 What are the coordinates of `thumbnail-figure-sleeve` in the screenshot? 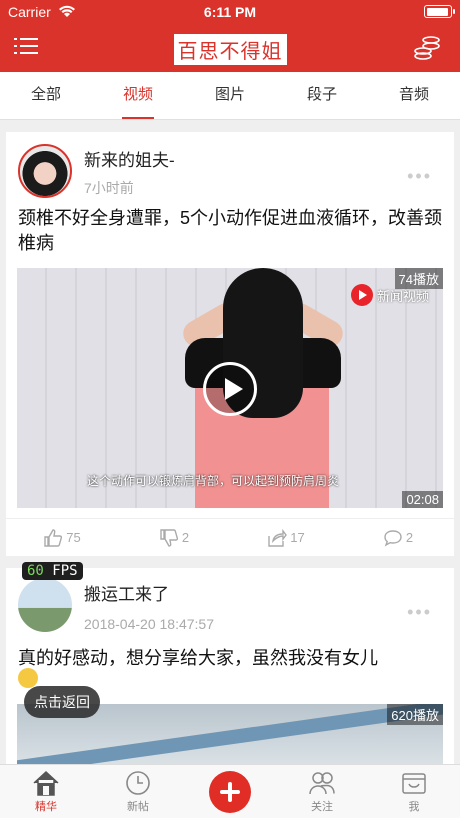 It's located at (321, 363).